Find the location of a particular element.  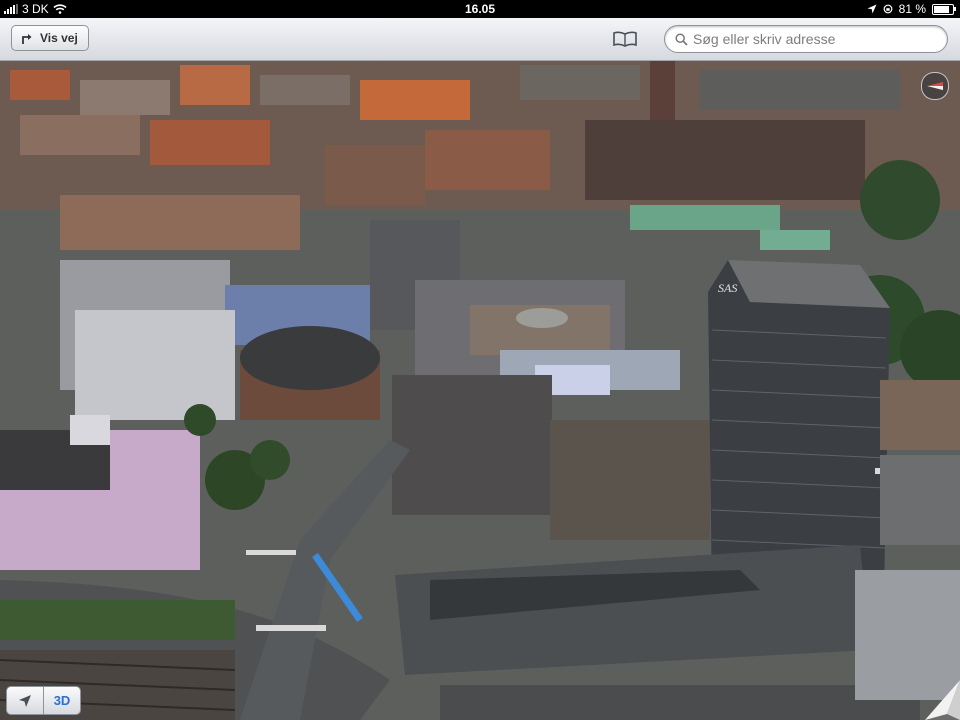

battery-percent: 81 % is located at coordinates (912, 9).